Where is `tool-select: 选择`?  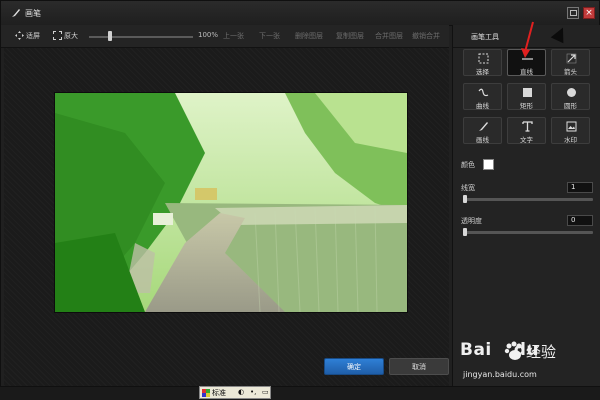 tool-select: 选择 is located at coordinates (482, 62).